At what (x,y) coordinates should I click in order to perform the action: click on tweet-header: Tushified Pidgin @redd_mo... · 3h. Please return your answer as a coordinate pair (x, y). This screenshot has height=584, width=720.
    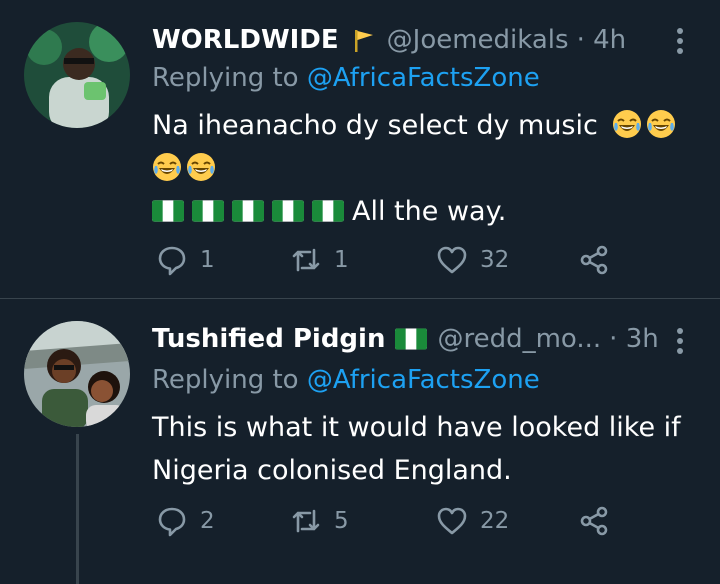
    Looking at the image, I should click on (405, 339).